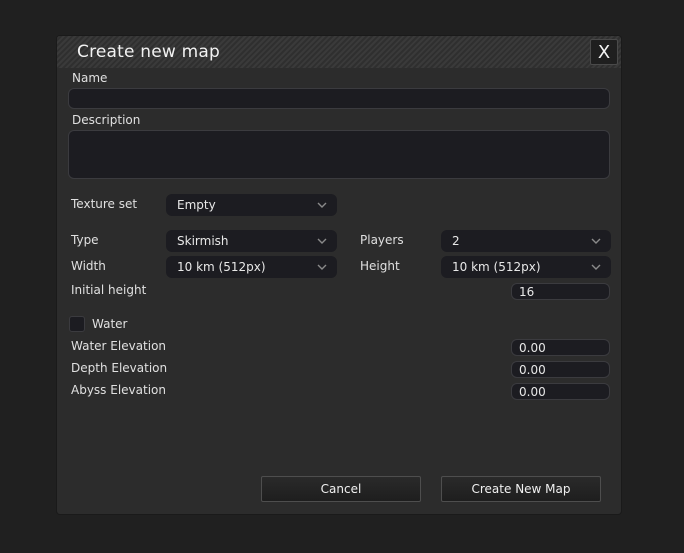  What do you see at coordinates (560, 391) in the screenshot?
I see `abyss-elevation-input: 0.00` at bounding box center [560, 391].